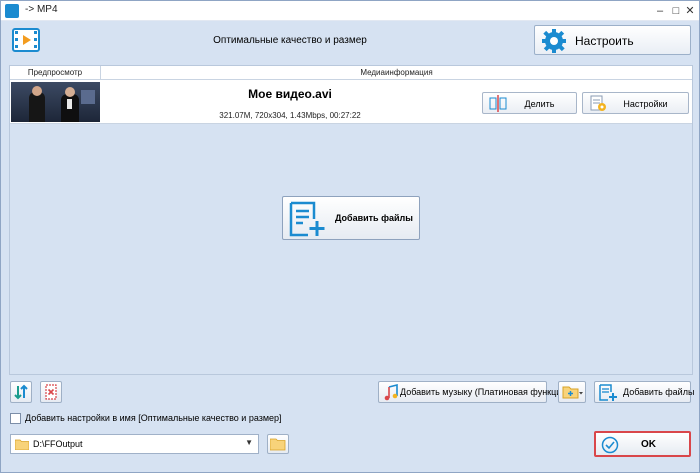  What do you see at coordinates (290, 94) in the screenshot?
I see `file-name: Мое видео.avi` at bounding box center [290, 94].